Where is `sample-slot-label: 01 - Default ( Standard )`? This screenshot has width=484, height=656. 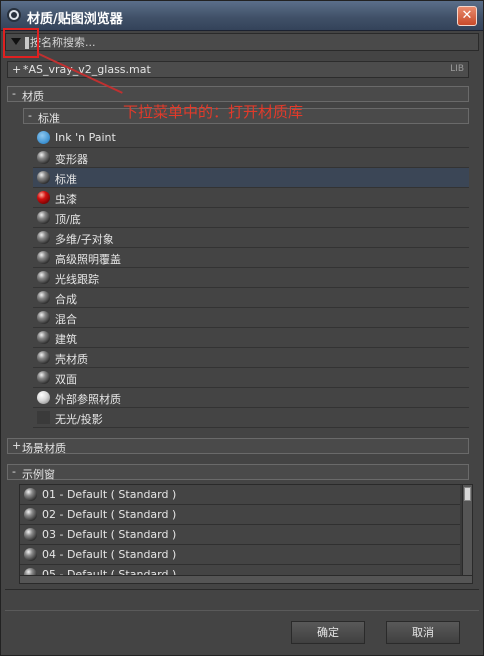 sample-slot-label: 01 - Default ( Standard ) is located at coordinates (109, 494).